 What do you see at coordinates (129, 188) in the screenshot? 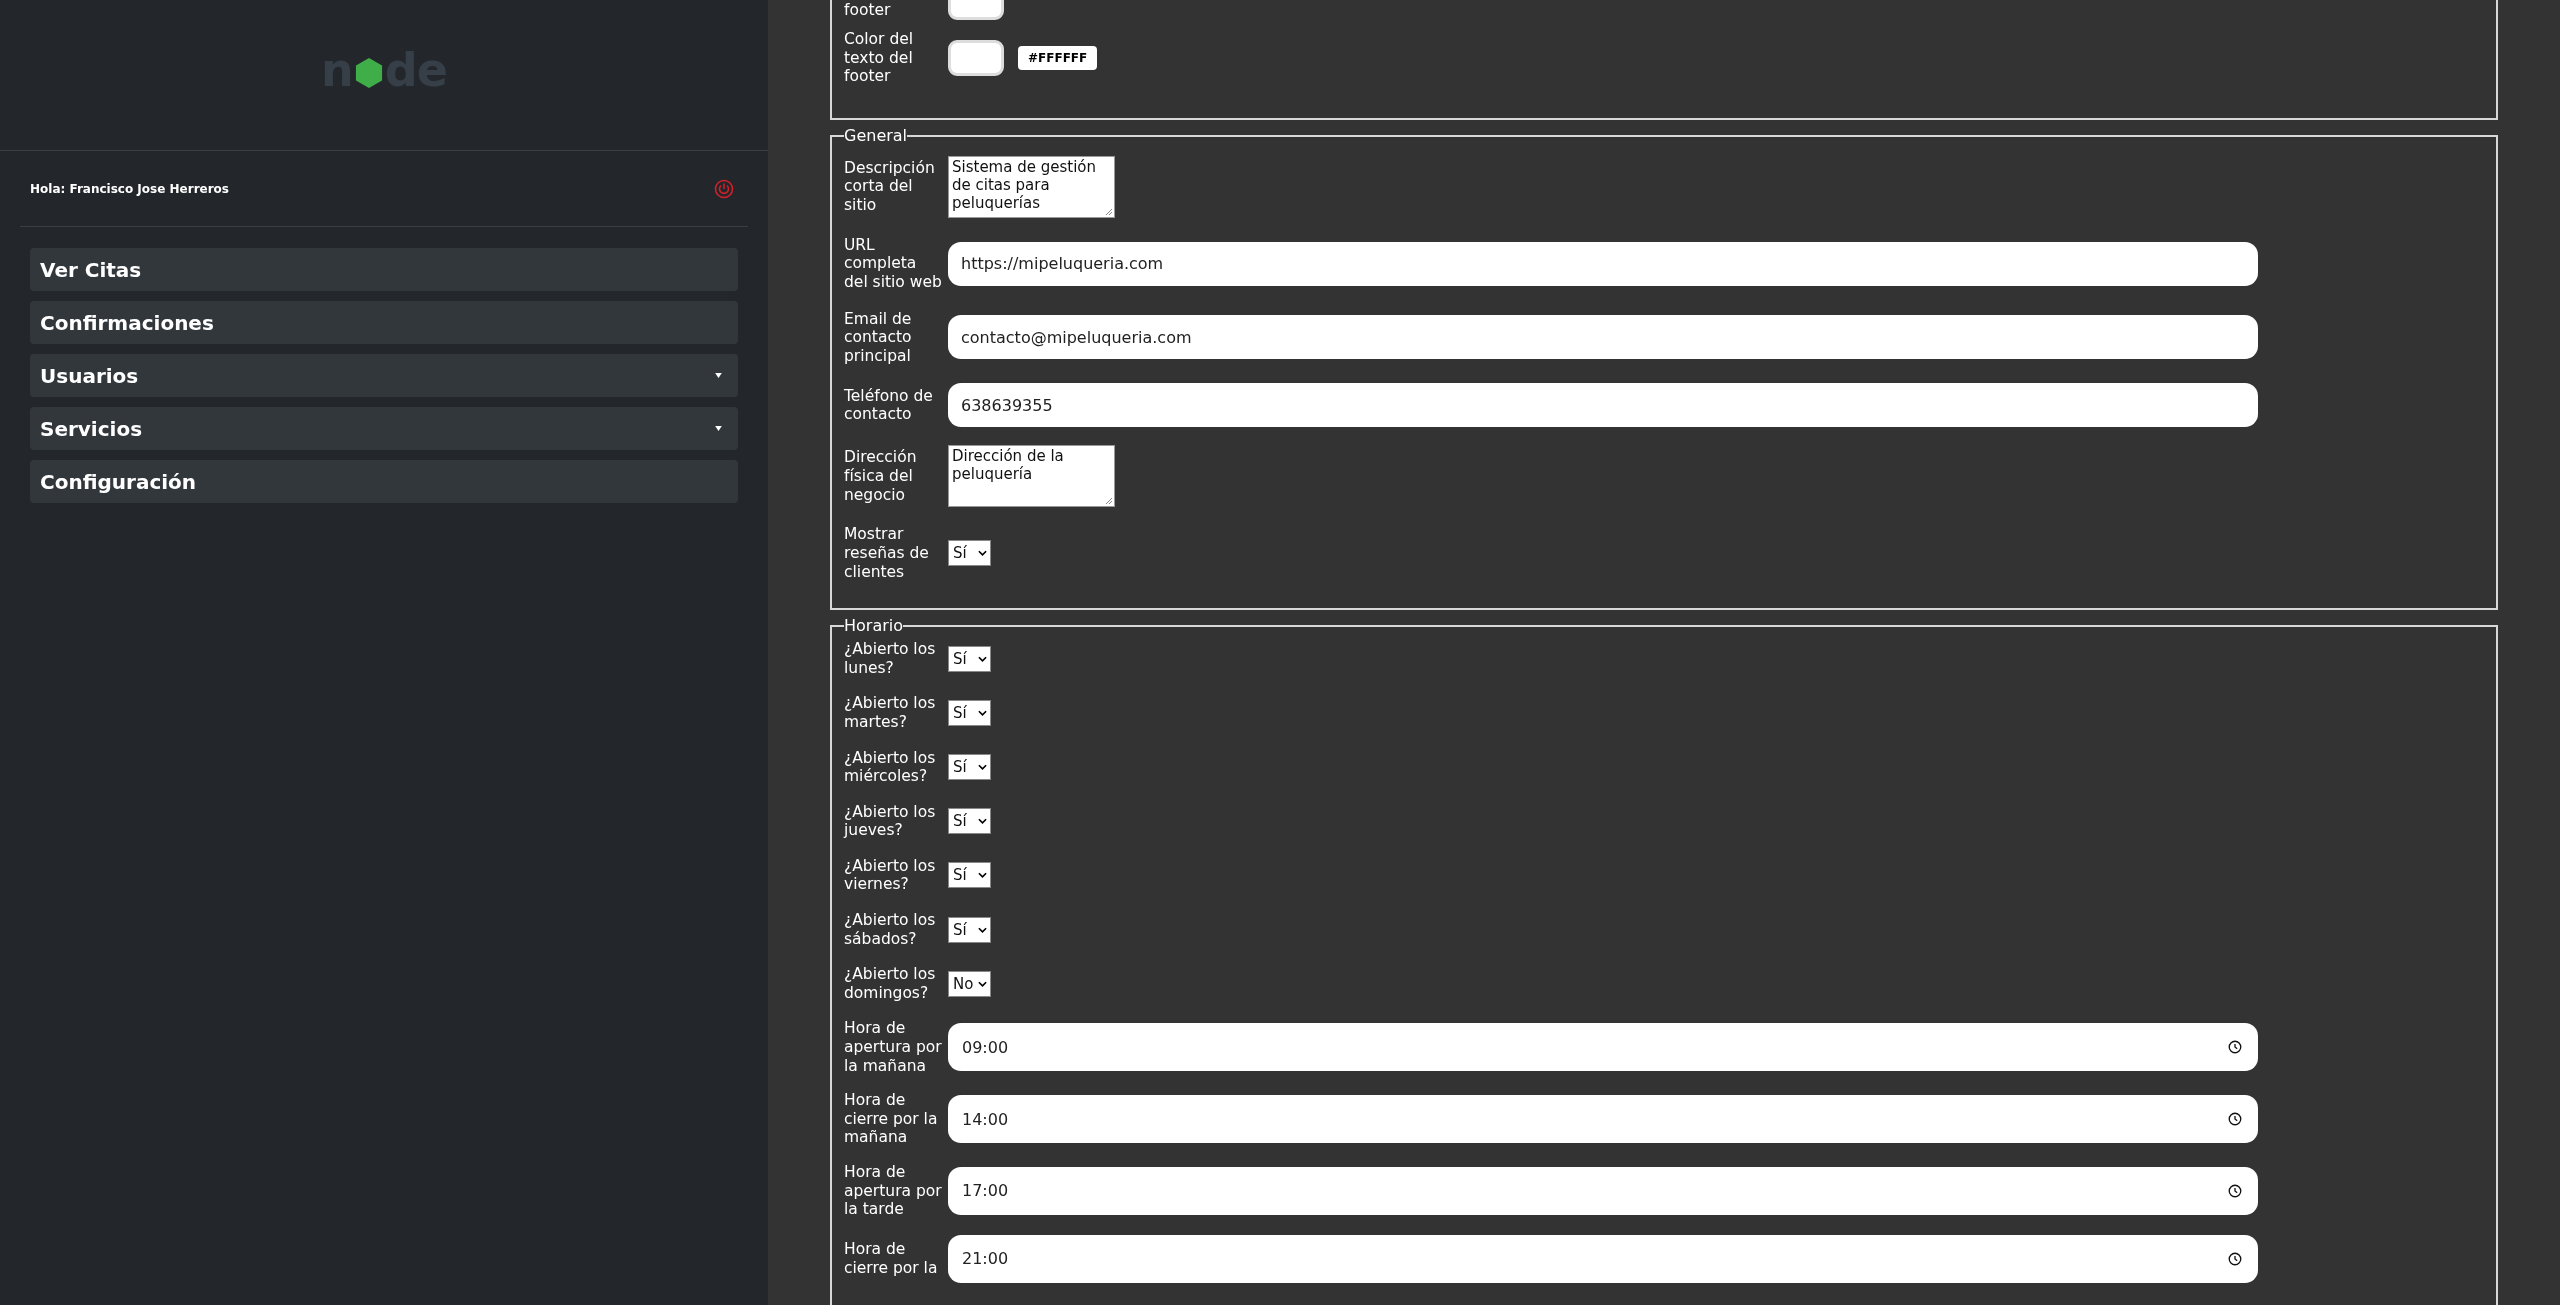
I see `user-greeting: Hola: Francisco Jose Herreros` at bounding box center [129, 188].